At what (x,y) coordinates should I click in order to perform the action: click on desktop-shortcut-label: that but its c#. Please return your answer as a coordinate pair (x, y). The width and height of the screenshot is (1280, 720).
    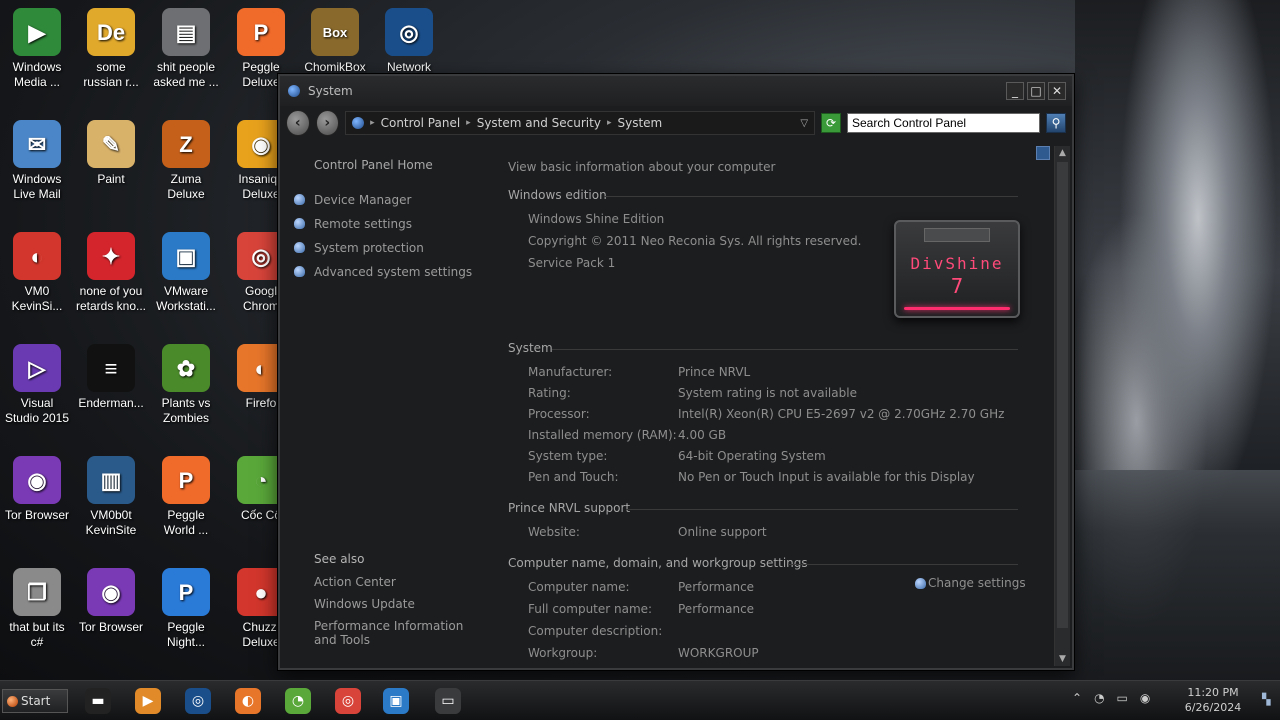
    Looking at the image, I should click on (37, 634).